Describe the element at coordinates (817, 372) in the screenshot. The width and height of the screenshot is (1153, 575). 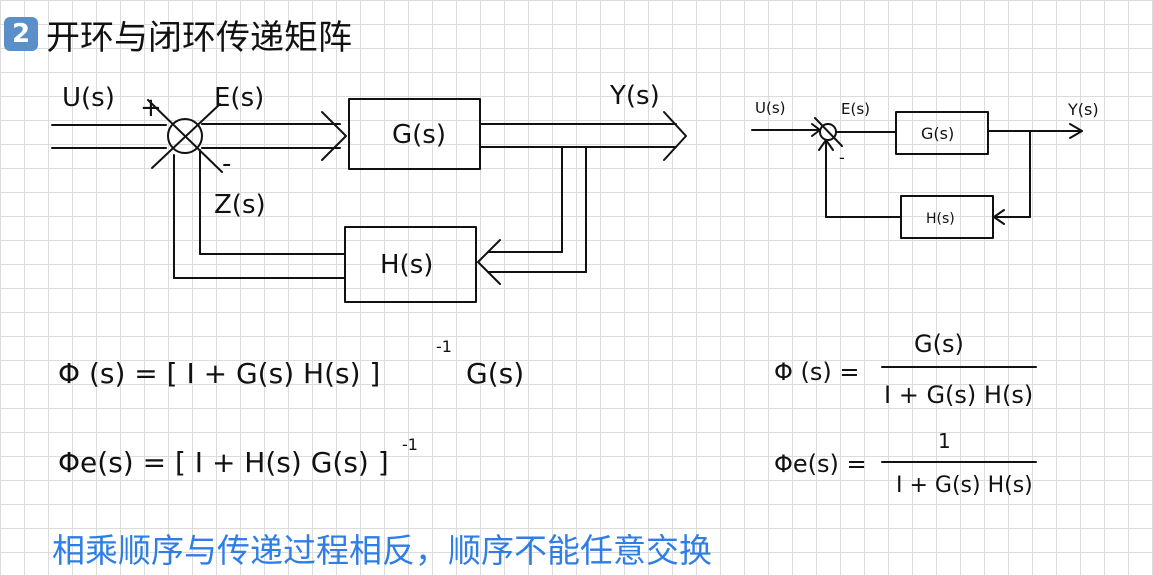
I see `right-phi-lhs: Φ (s) =` at that location.